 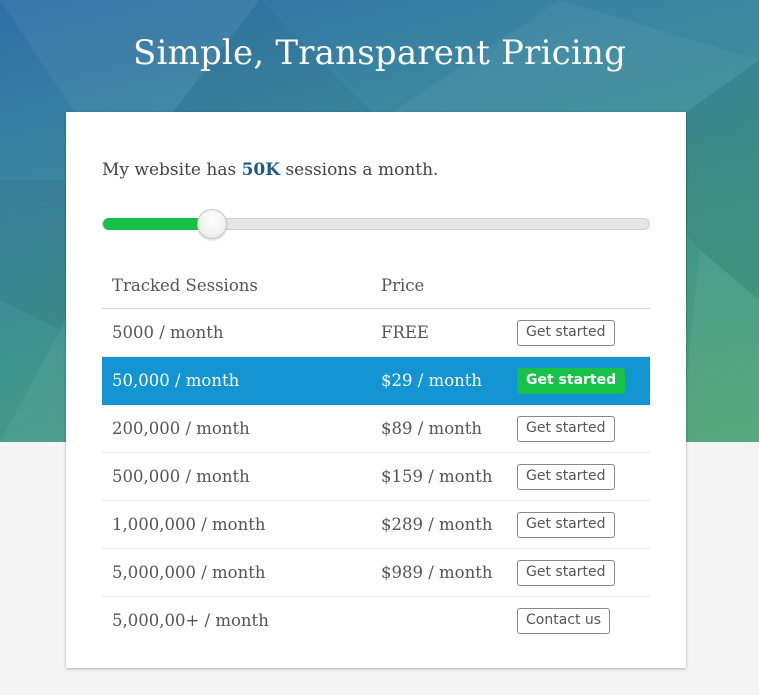 I want to click on table-header: Tracked Sessions Price, so click(x=376, y=285).